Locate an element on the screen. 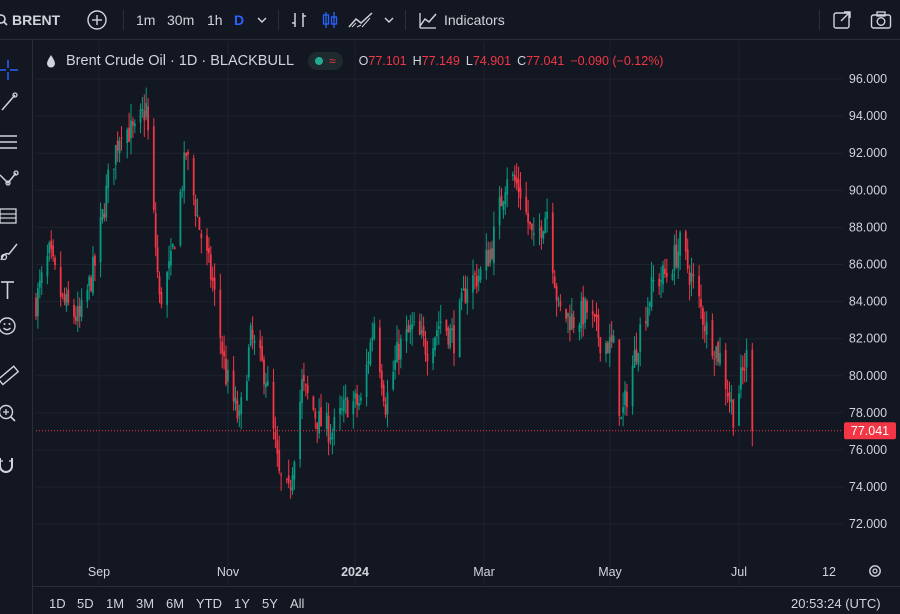 This screenshot has height=614, width=900. crosshair-icon is located at coordinates (10, 70).